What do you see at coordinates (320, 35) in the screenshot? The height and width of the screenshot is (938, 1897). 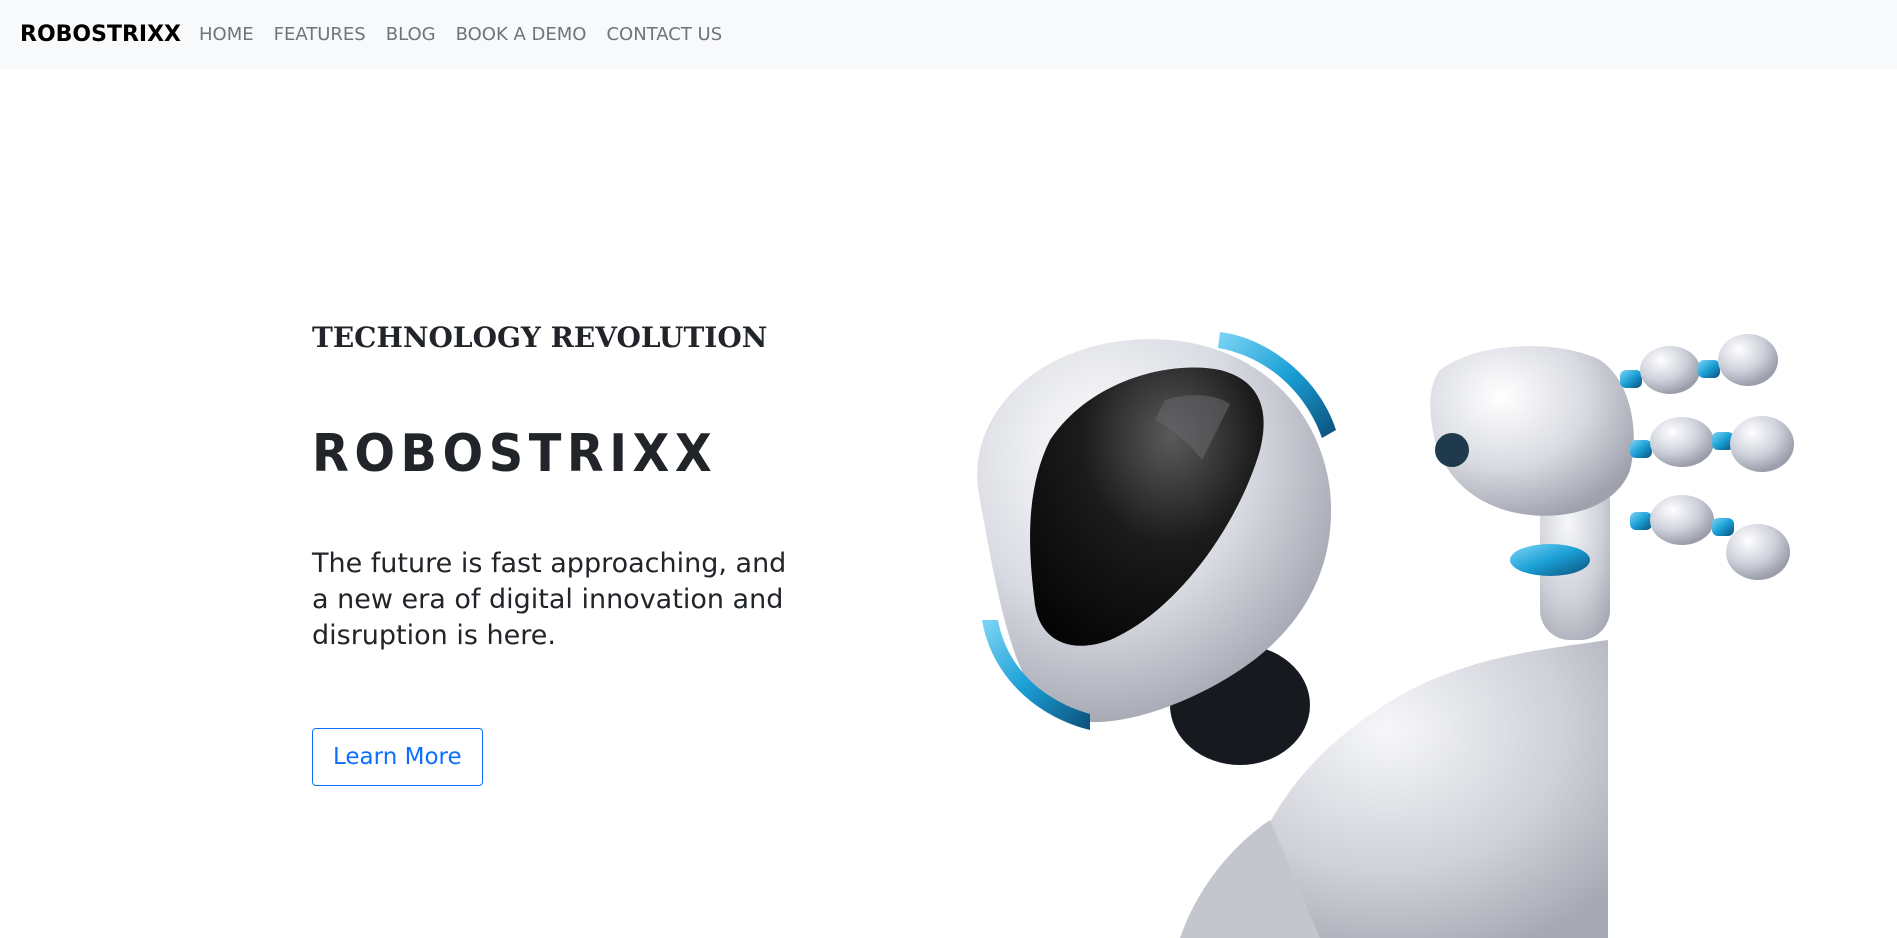 I see `nav-link-features: FEATURES` at bounding box center [320, 35].